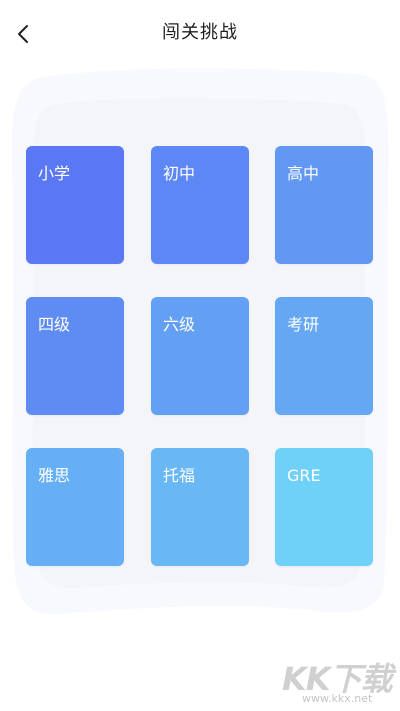  I want to click on level-tile-gre: GRE, so click(324, 507).